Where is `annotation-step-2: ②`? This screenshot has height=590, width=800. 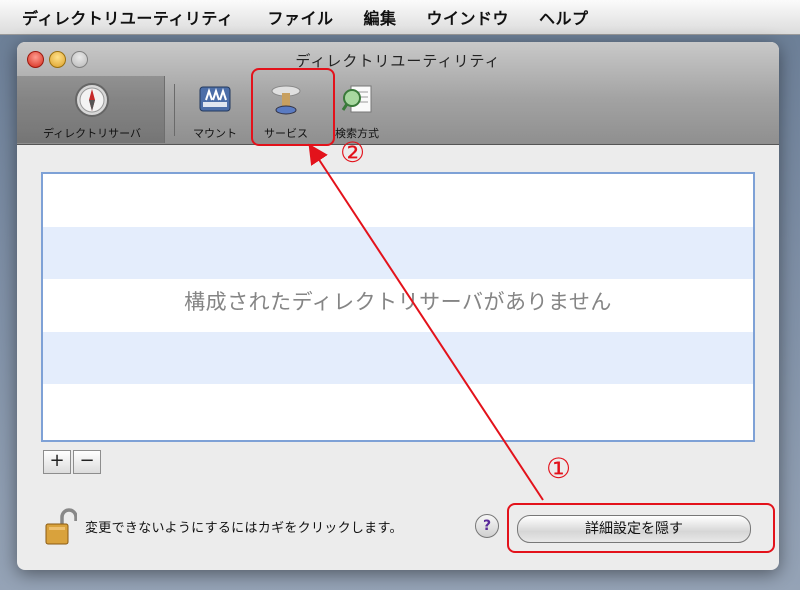
annotation-step-2: ② is located at coordinates (353, 152).